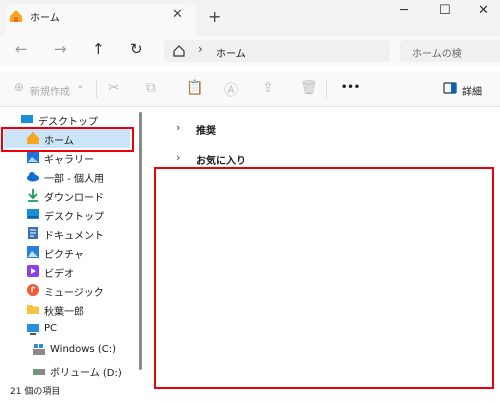 This screenshot has width=500, height=401. I want to click on sidebar-item-music: ミュージック, so click(67, 290).